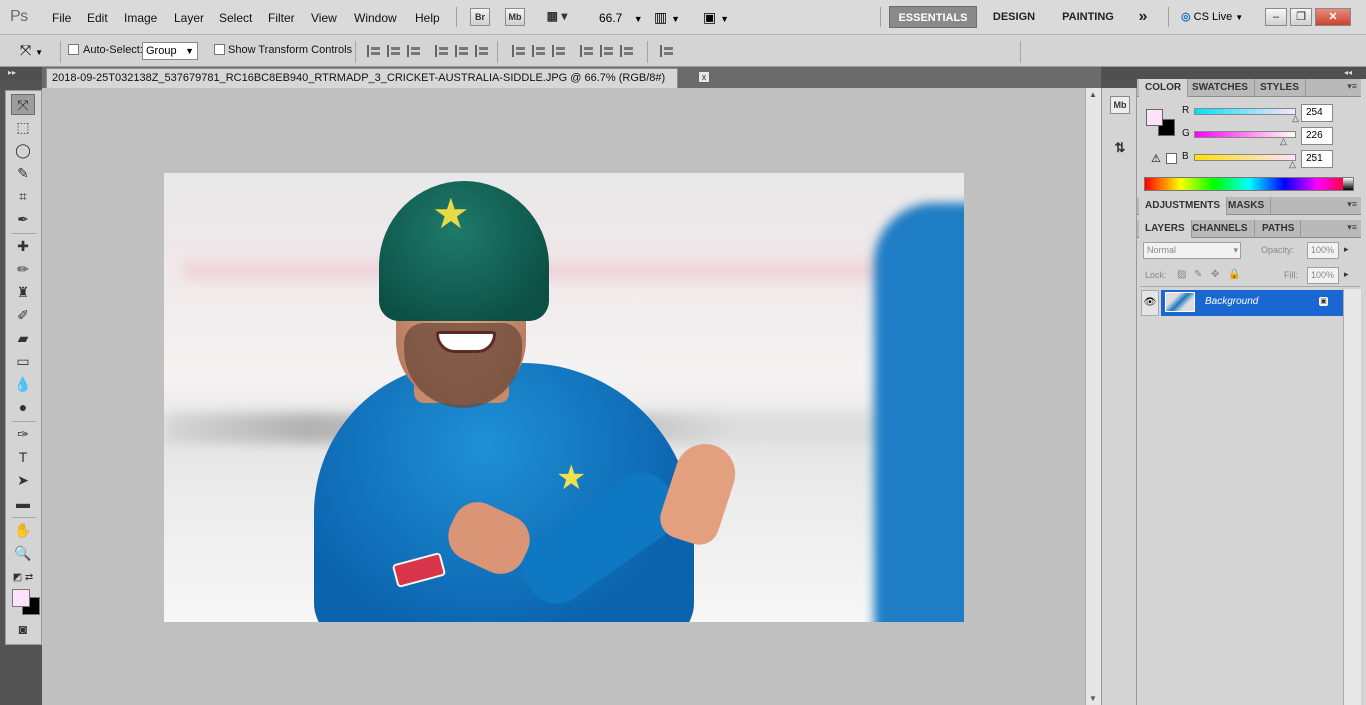  I want to click on tab-layers: LAYERS, so click(1165, 229).